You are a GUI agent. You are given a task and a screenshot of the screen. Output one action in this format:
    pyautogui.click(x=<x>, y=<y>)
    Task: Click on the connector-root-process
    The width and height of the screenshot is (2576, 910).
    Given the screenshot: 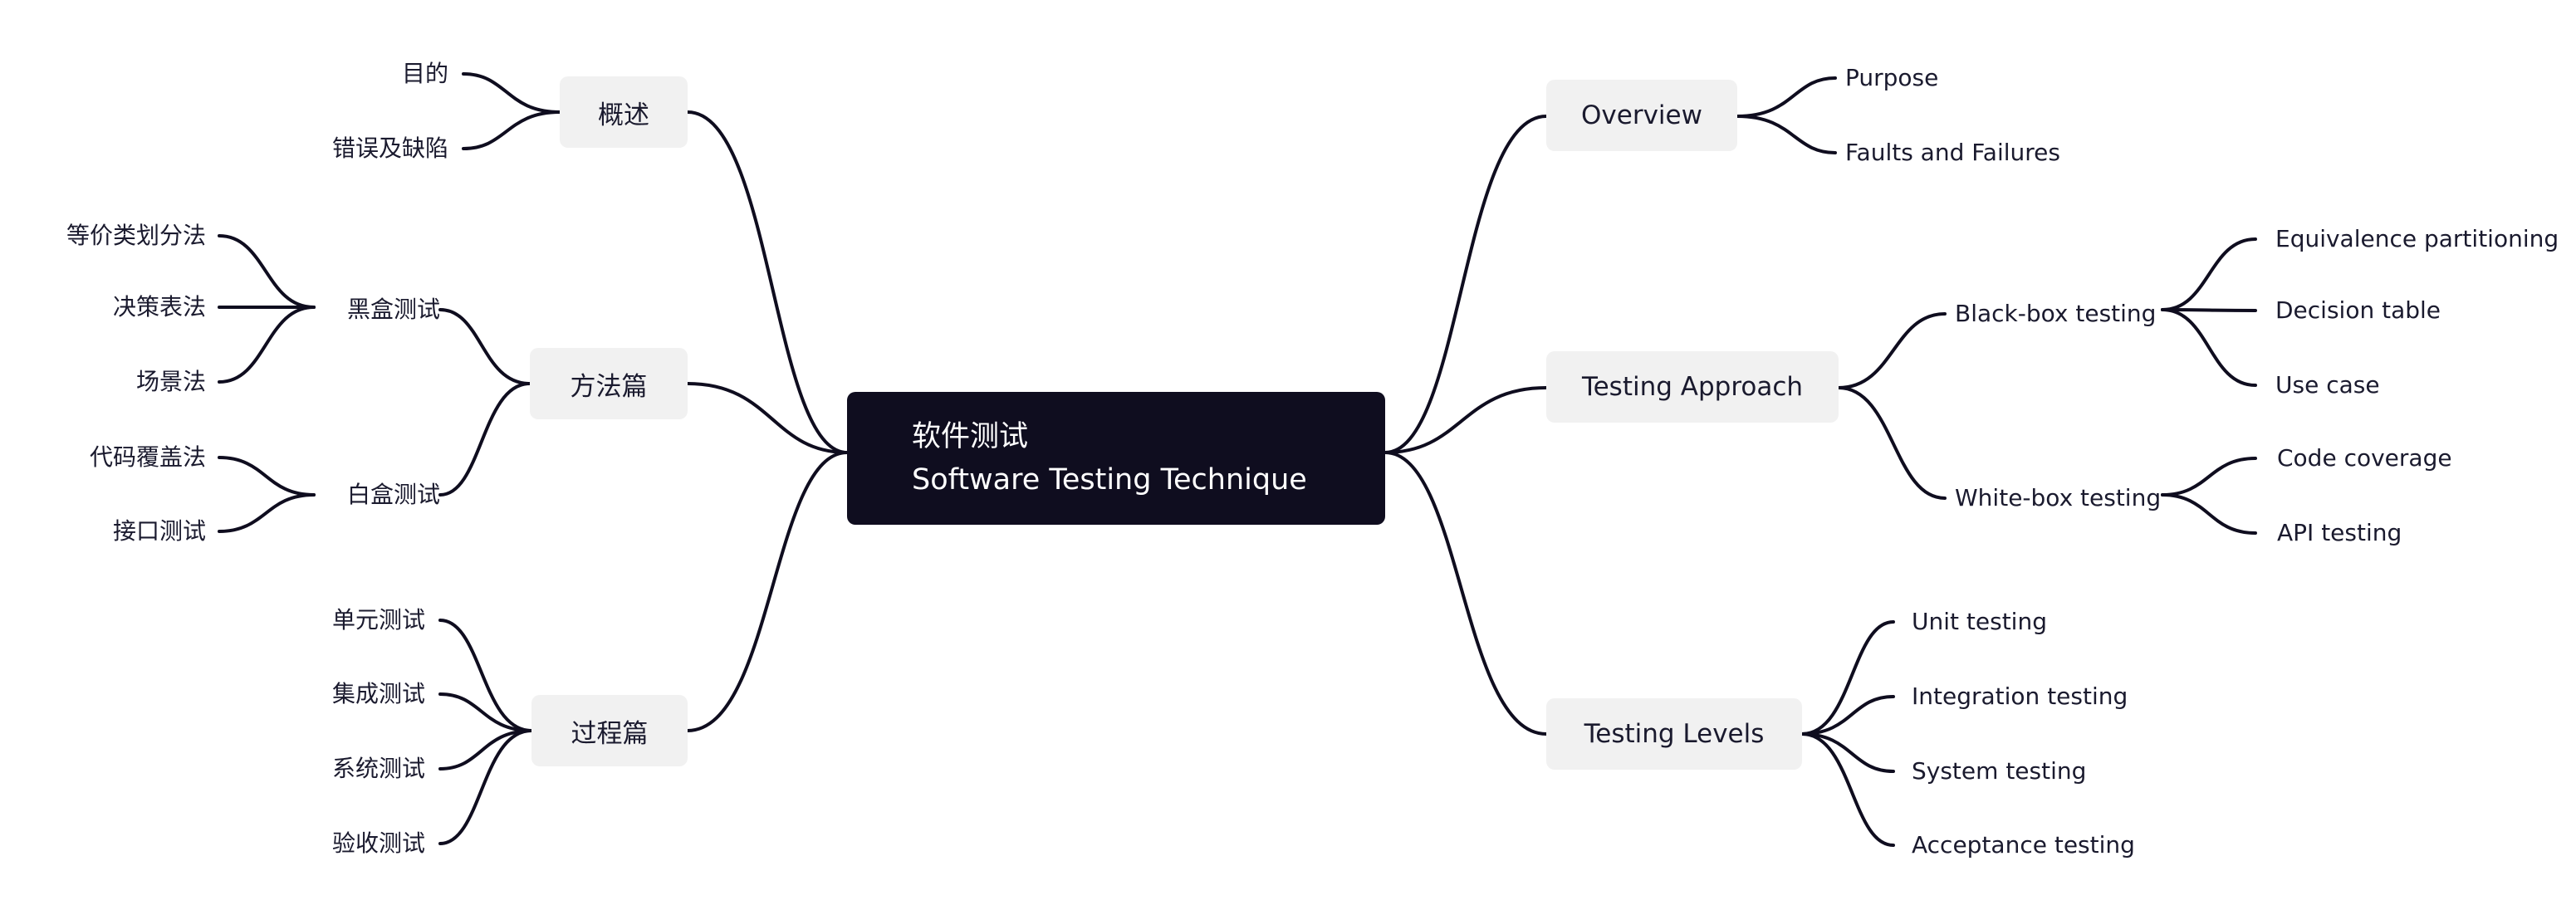 What is the action you would take?
    pyautogui.click(x=767, y=591)
    